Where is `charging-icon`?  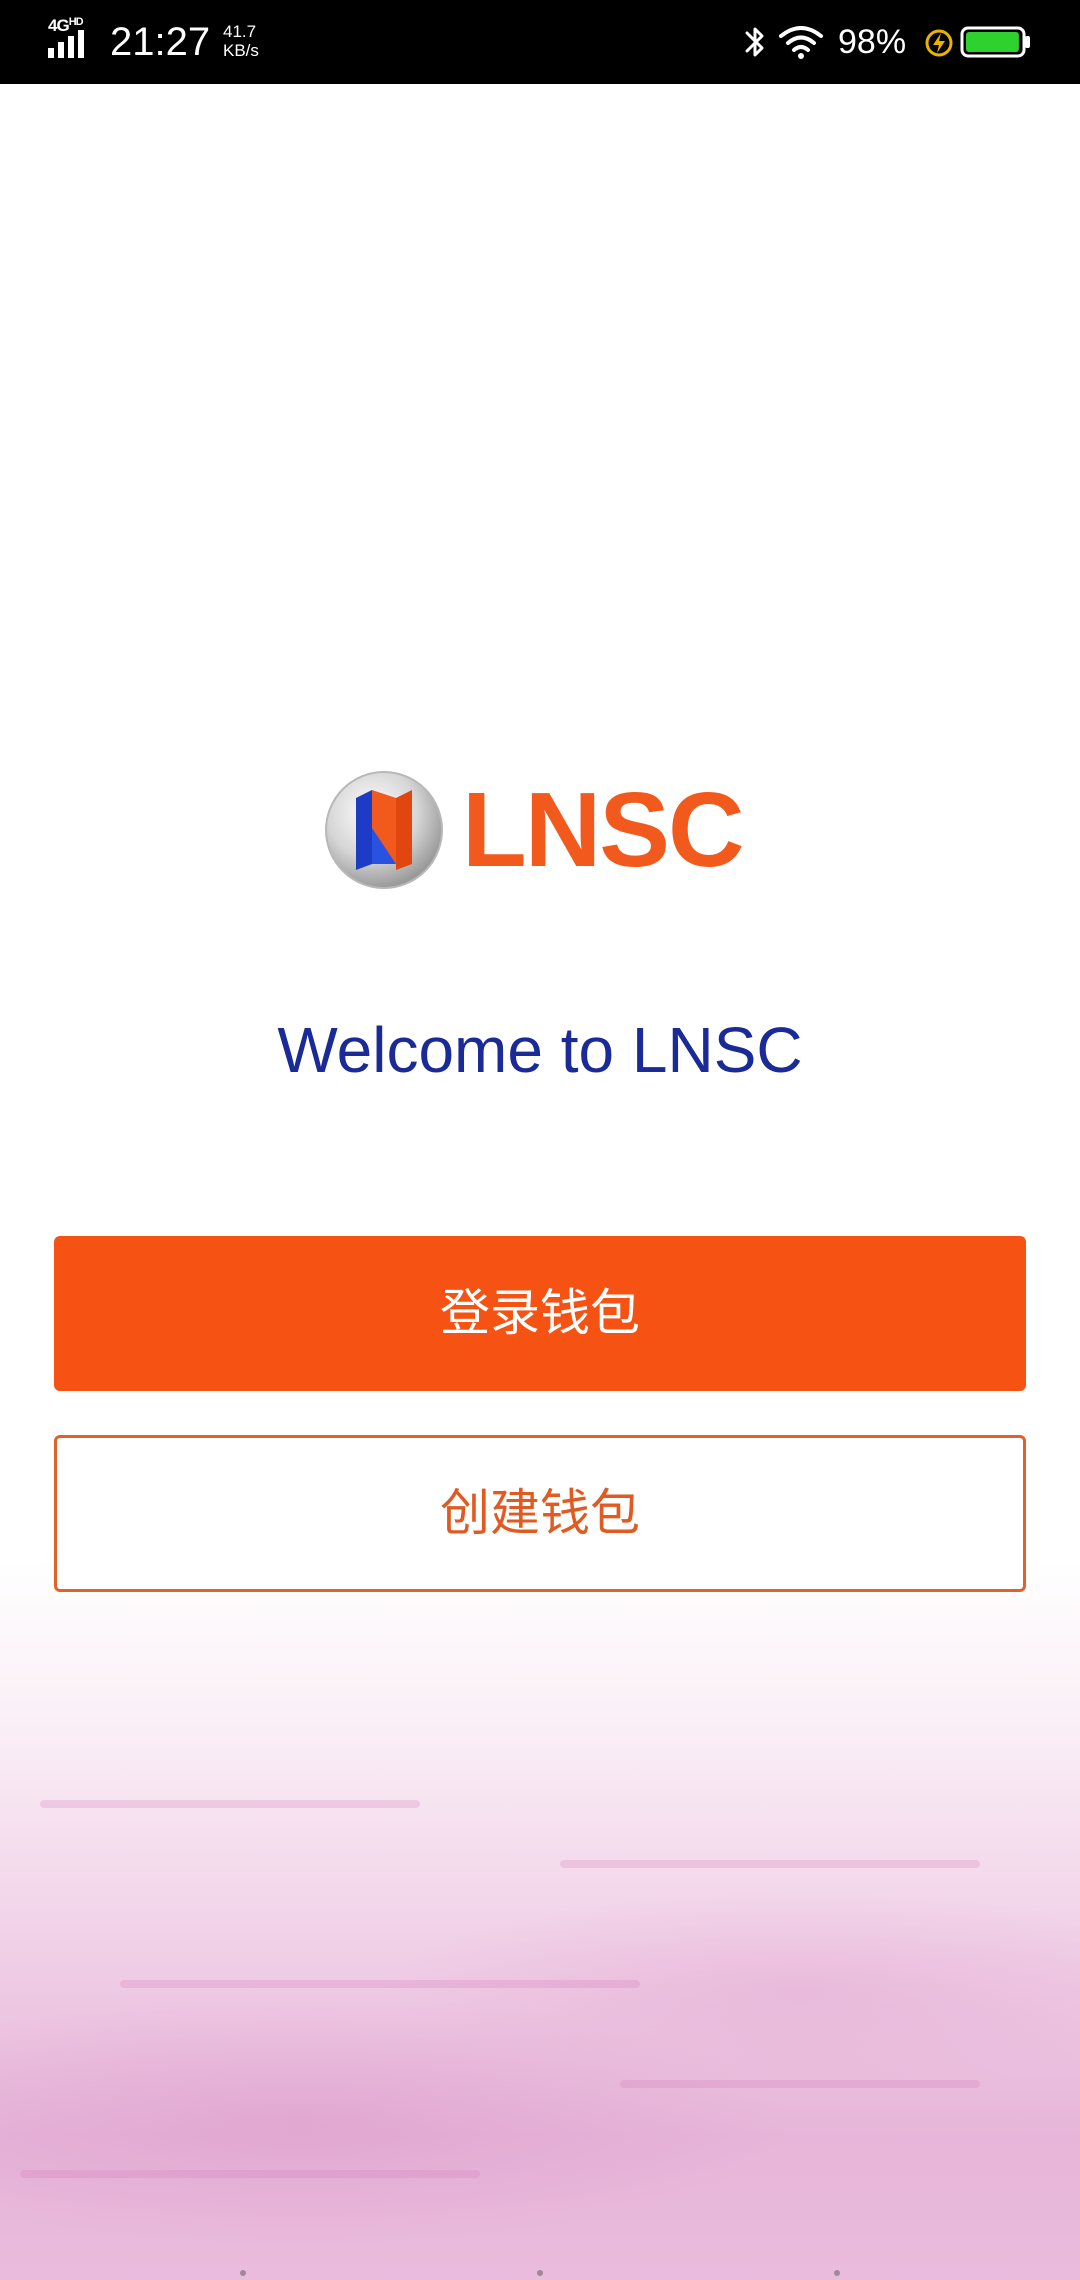 charging-icon is located at coordinates (939, 43).